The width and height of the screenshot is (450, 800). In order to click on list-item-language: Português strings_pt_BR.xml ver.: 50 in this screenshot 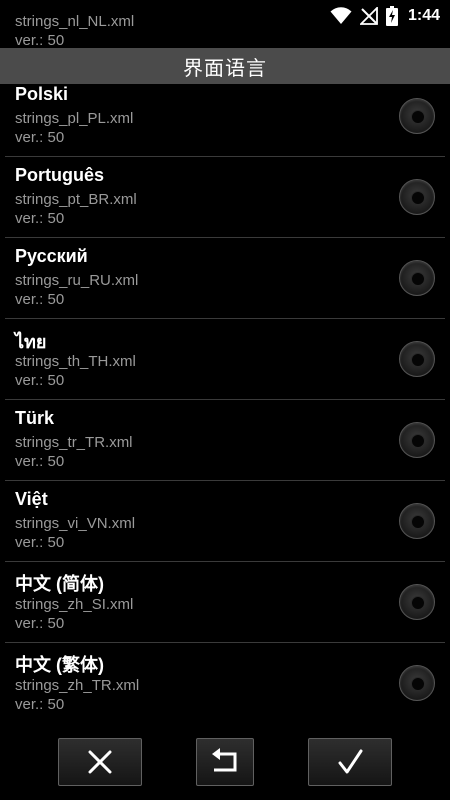, I will do `click(225, 197)`.